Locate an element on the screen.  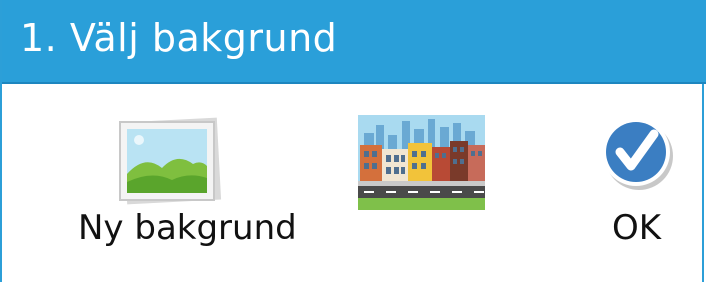
city-background-option is located at coordinates (422, 161).